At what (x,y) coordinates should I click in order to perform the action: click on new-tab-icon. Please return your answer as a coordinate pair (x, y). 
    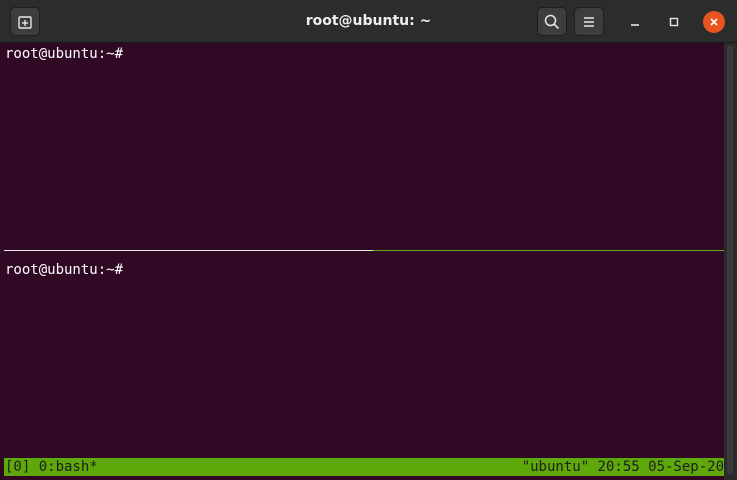
    Looking at the image, I should click on (25, 22).